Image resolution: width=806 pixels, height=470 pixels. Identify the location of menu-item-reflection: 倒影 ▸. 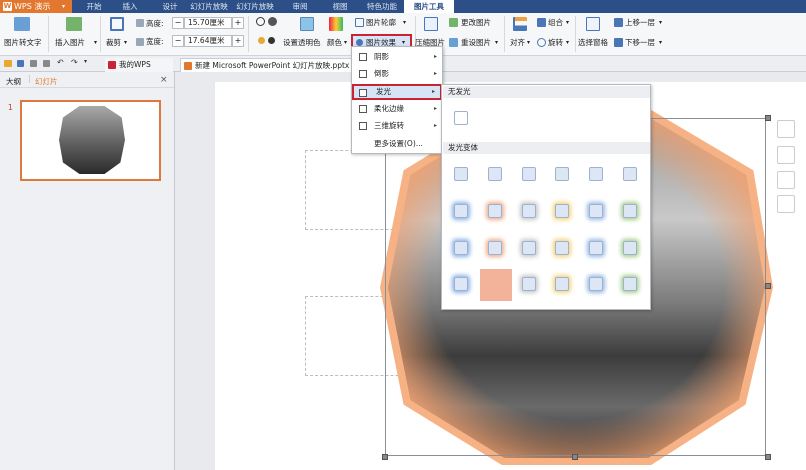
(397, 74).